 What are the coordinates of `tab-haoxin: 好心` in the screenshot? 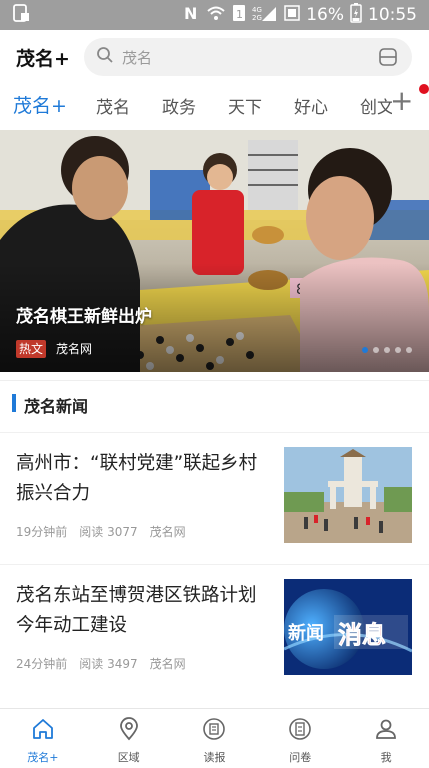 It's located at (311, 105).